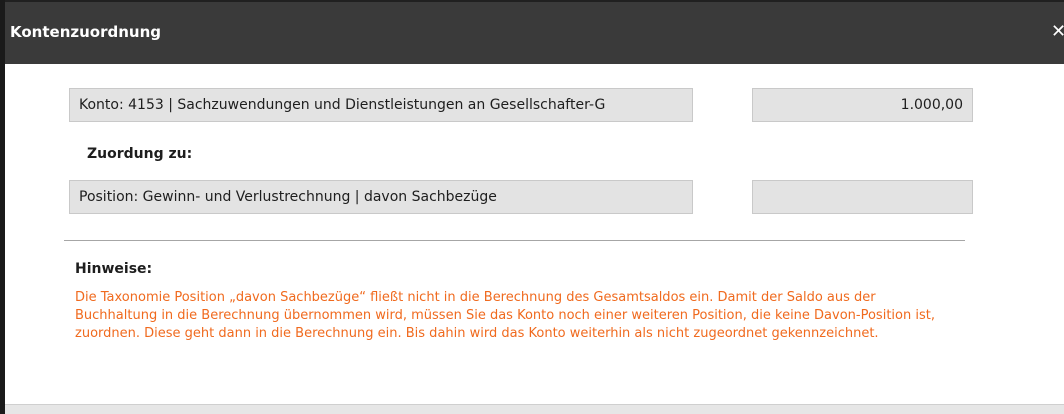 The image size is (1064, 414). Describe the element at coordinates (862, 197) in the screenshot. I see `position-amount-field` at that location.